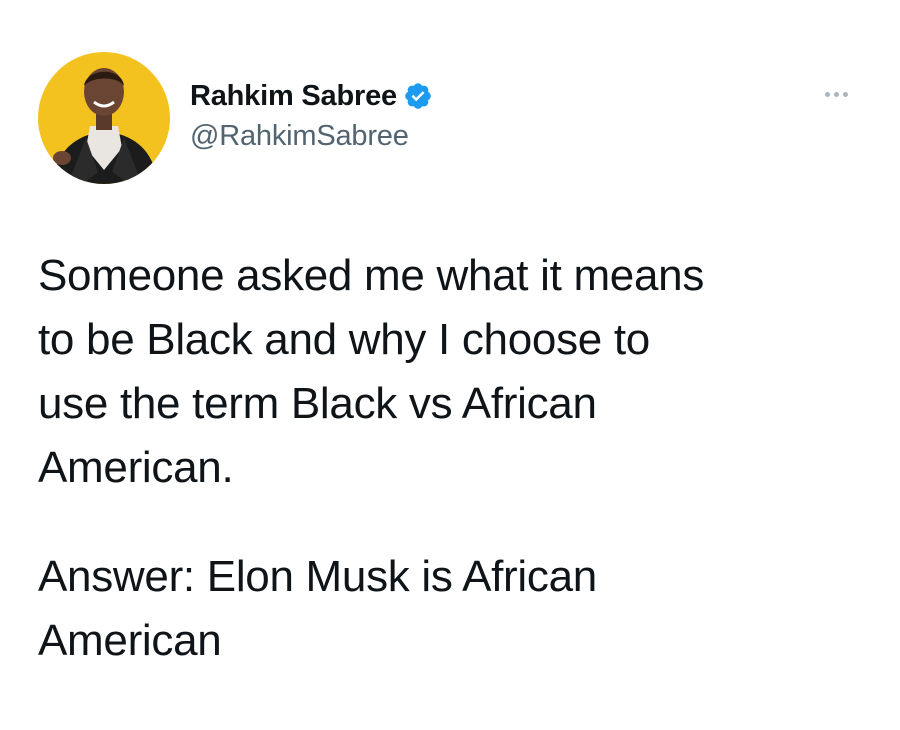 The image size is (900, 730). I want to click on verified-badge-icon, so click(418, 96).